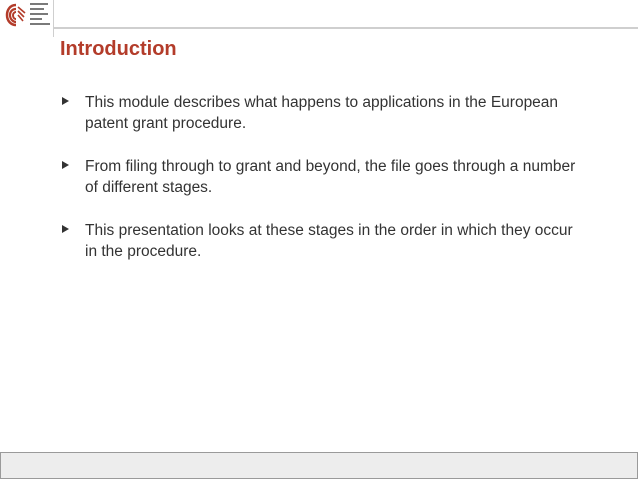 The image size is (638, 479). Describe the element at coordinates (345, 28) in the screenshot. I see `header-rule` at that location.